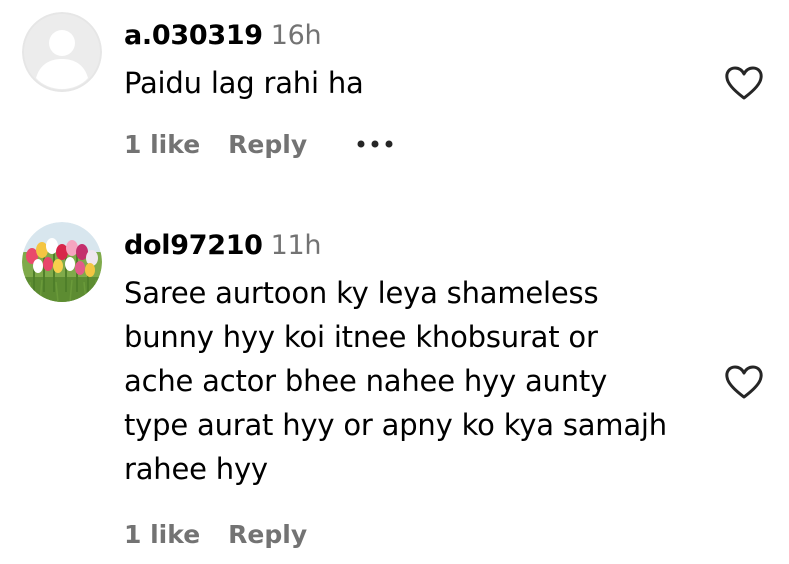 The width and height of the screenshot is (789, 564). Describe the element at coordinates (375, 144) in the screenshot. I see `more-options-icon` at that location.